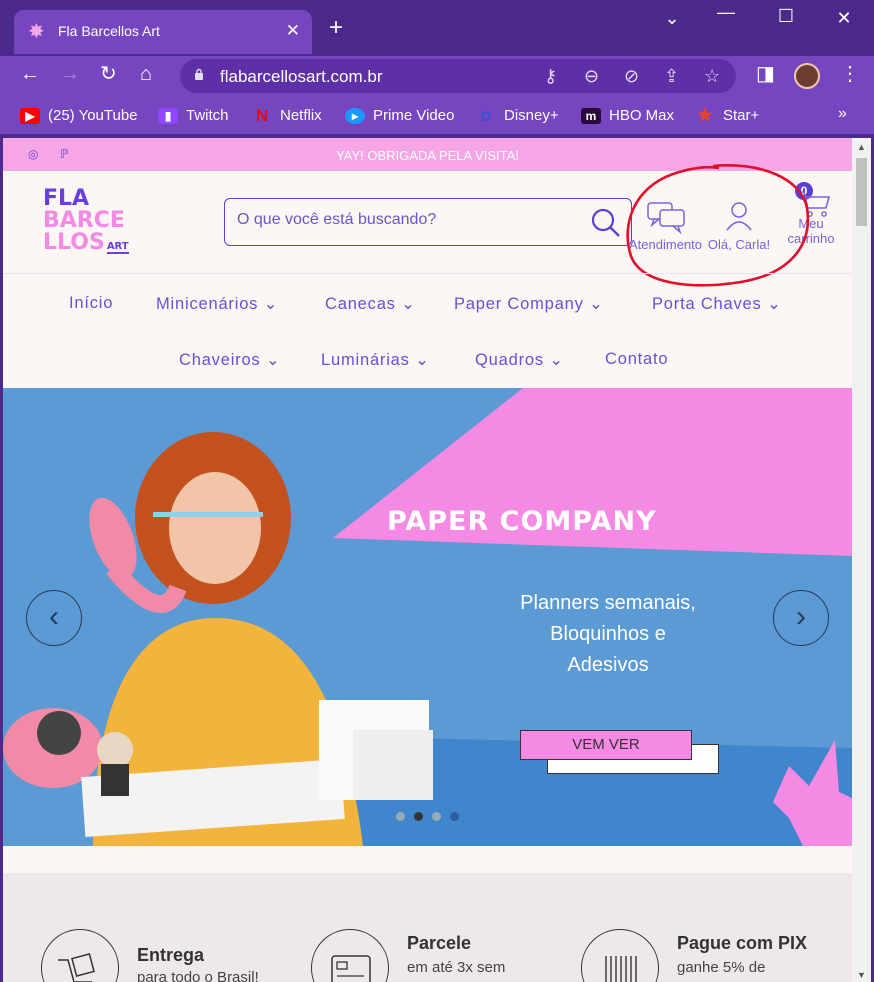 The image size is (874, 982). What do you see at coordinates (636, 359) in the screenshot?
I see `nav-contato: Contato` at bounding box center [636, 359].